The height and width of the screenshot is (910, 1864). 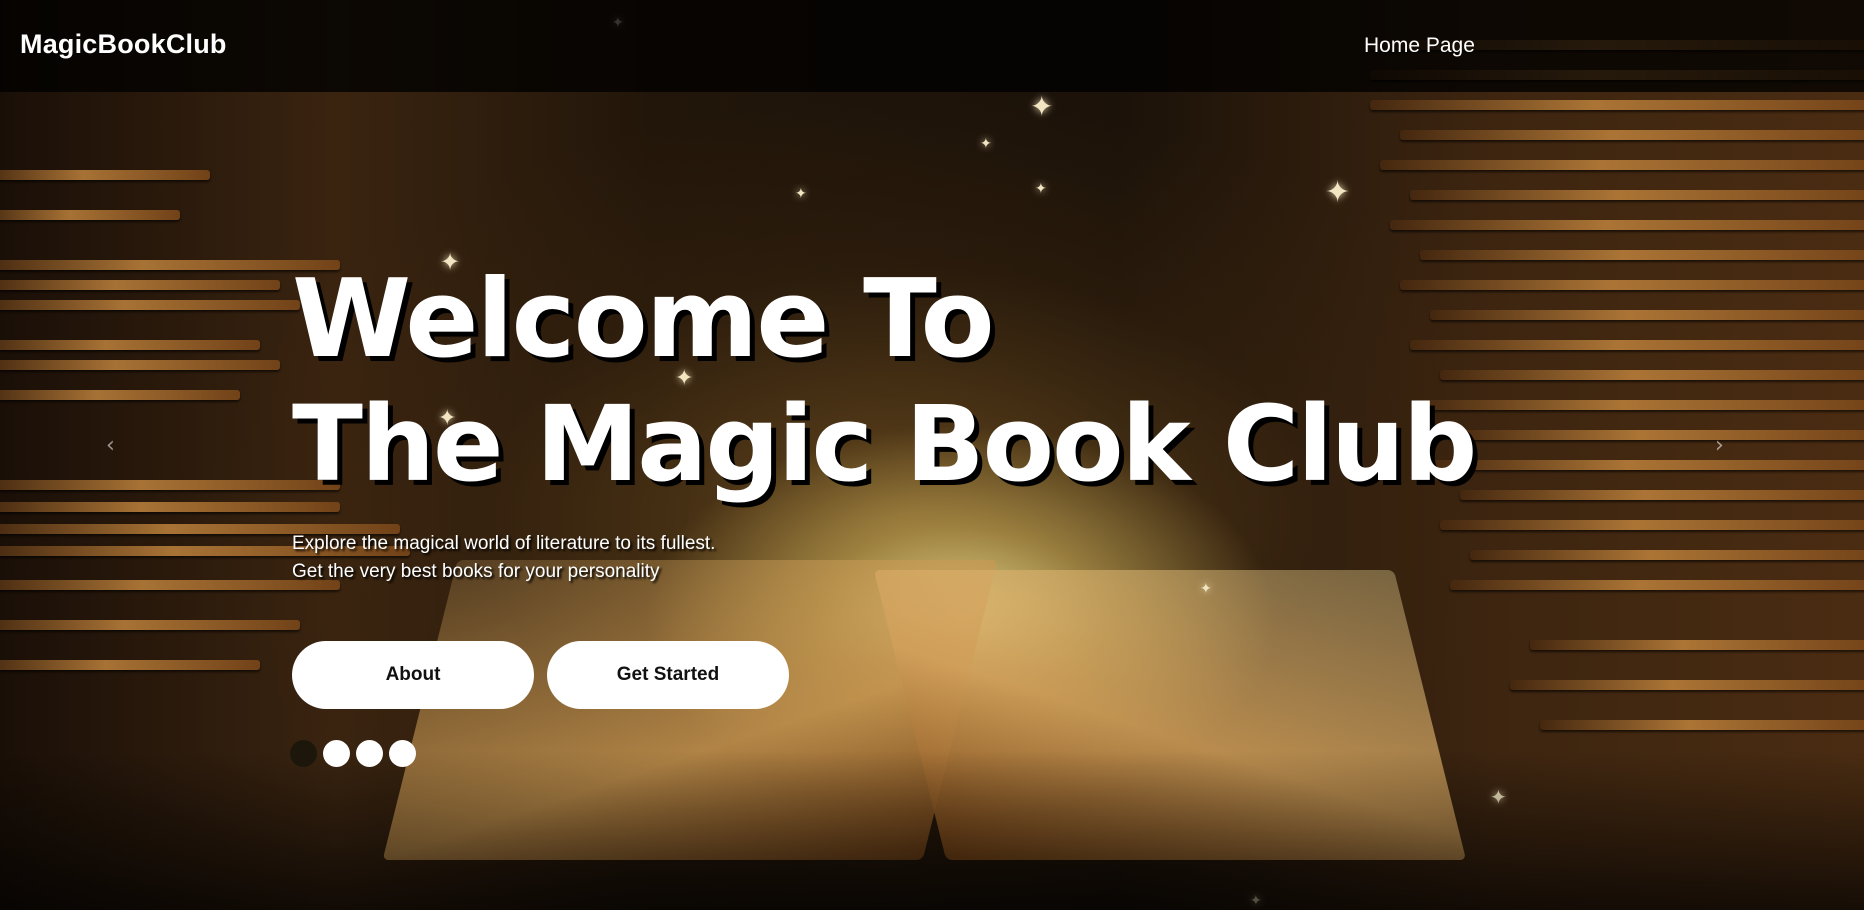 I want to click on about-button: About, so click(x=413, y=675).